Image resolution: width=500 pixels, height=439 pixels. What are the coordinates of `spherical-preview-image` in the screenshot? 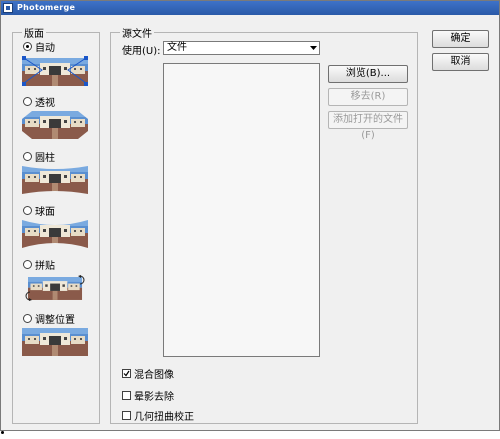 It's located at (55, 234).